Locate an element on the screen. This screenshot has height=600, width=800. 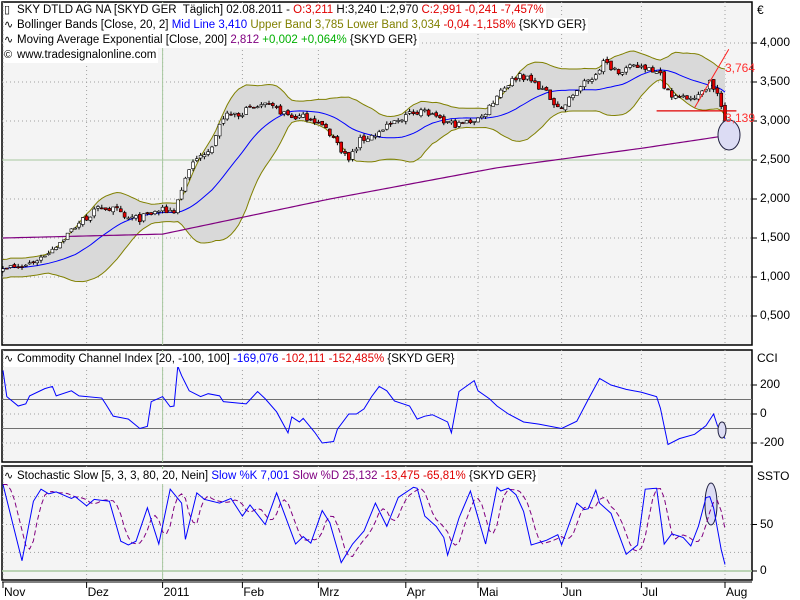
ema-value: 2,812 is located at coordinates (243, 40).